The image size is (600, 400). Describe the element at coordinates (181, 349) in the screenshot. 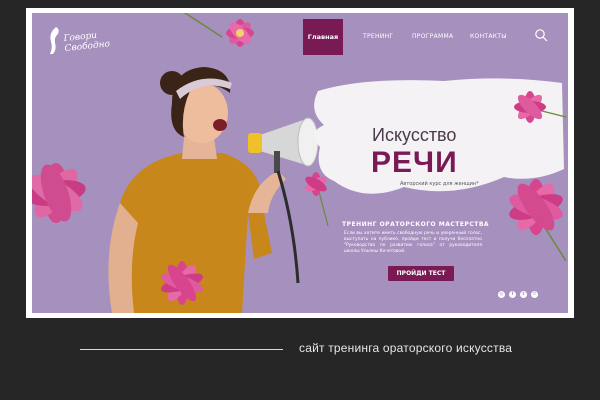

I see `caption-divider` at that location.